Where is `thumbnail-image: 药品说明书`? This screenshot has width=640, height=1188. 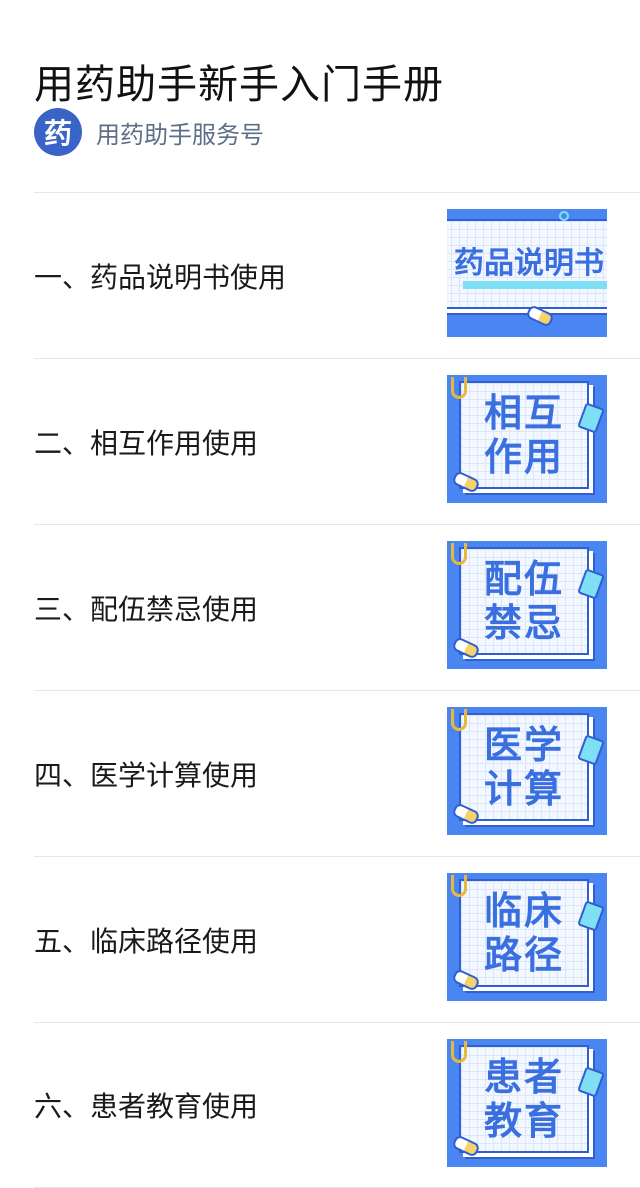
thumbnail-image: 药品说明书 is located at coordinates (527, 273).